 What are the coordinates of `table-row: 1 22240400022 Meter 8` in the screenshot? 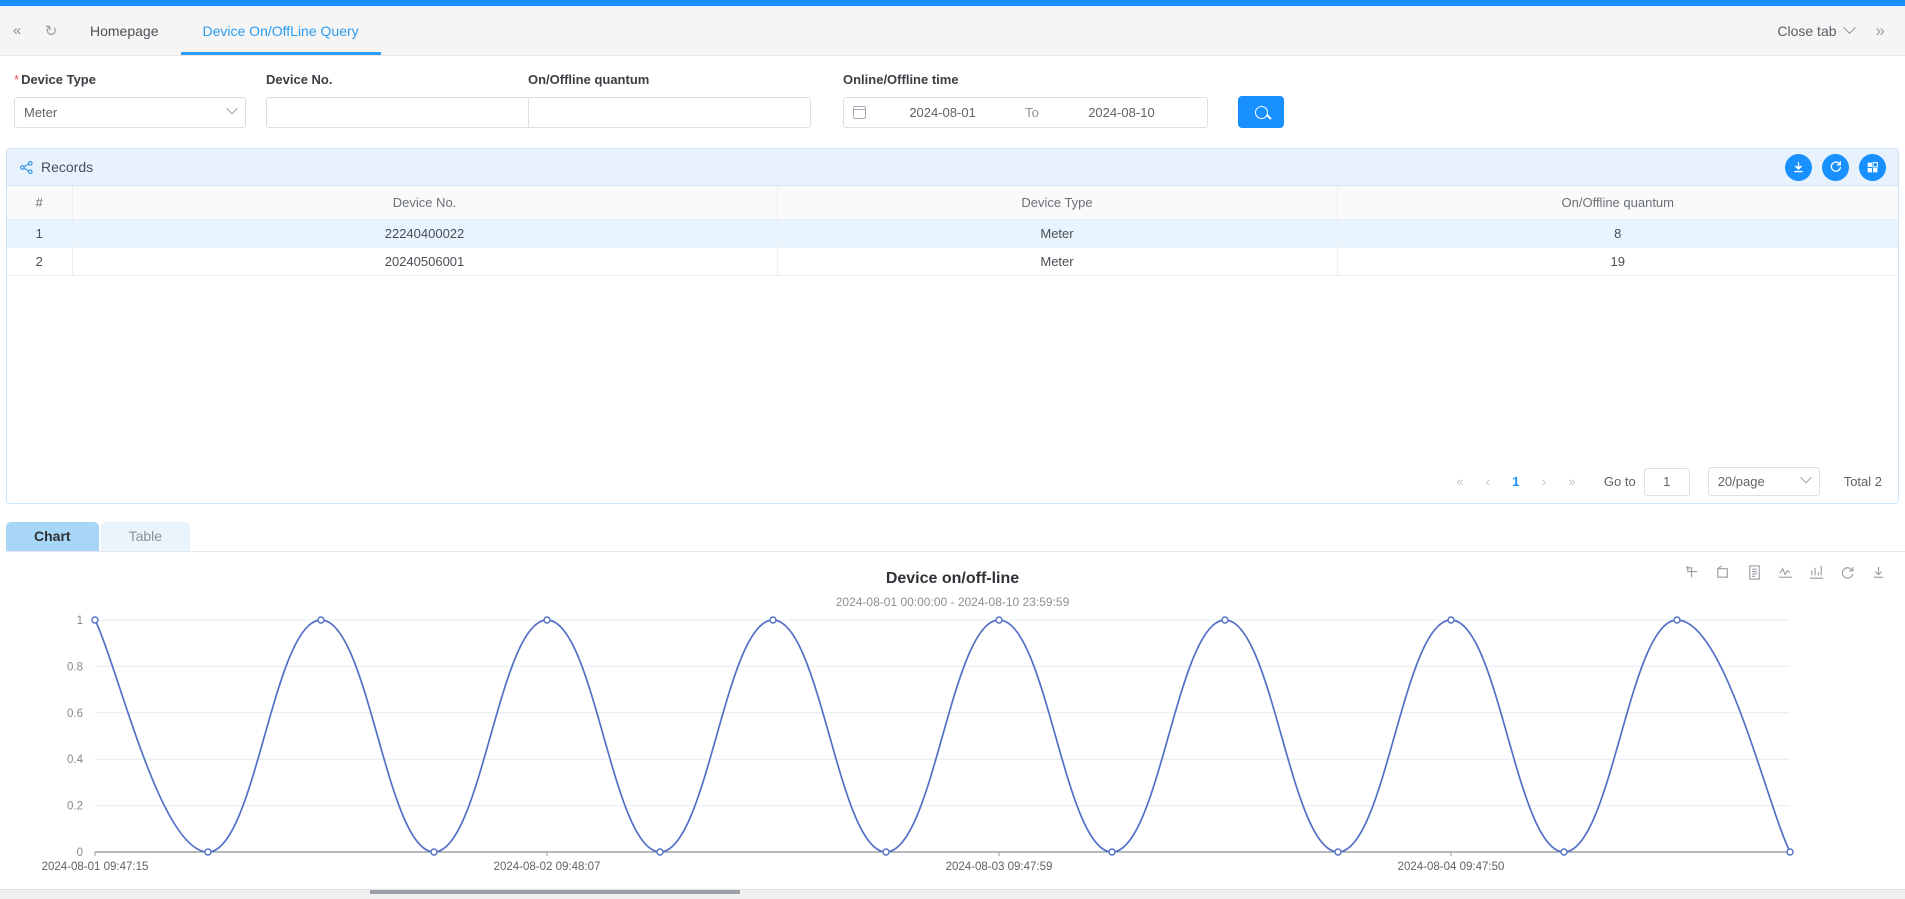 It's located at (952, 233).